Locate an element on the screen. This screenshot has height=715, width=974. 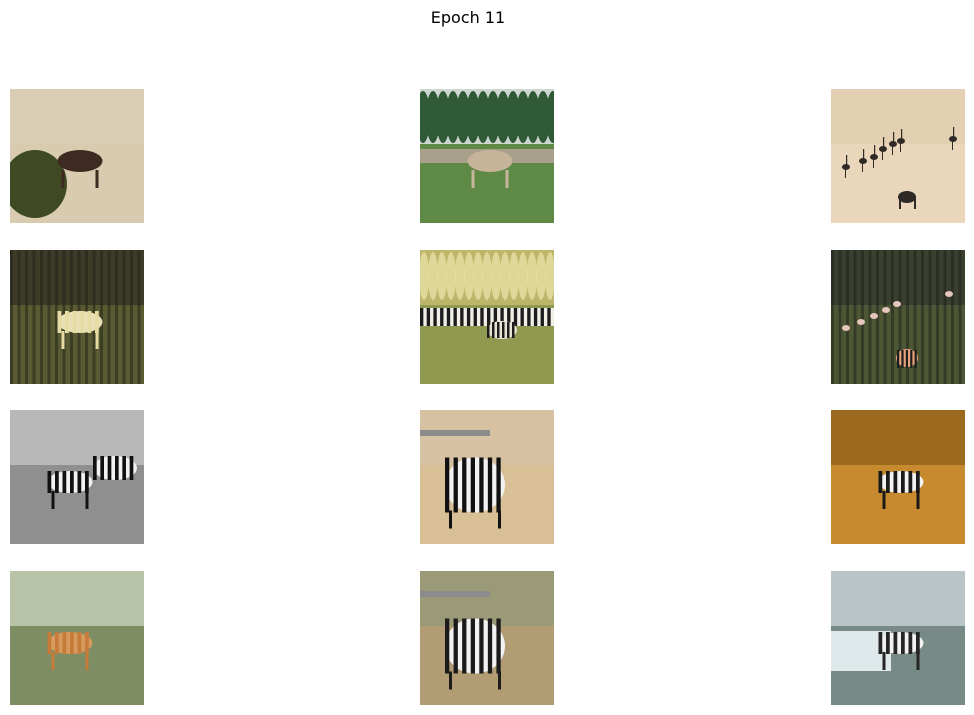
image-tile-translated-zebra-dark-grass is located at coordinates (77, 317).